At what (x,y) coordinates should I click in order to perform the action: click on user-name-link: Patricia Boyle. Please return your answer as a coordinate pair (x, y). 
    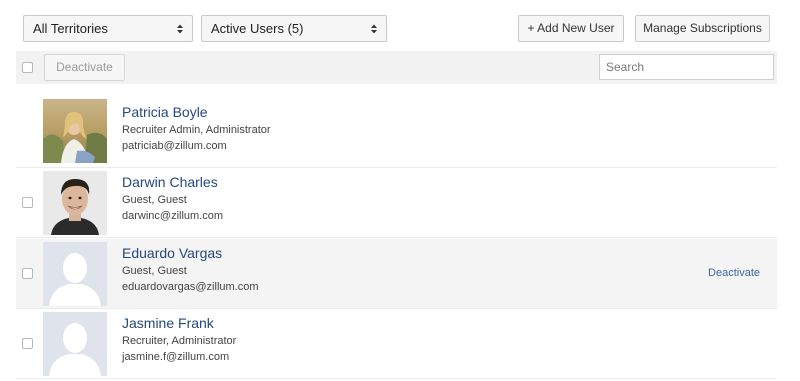
    Looking at the image, I should click on (165, 112).